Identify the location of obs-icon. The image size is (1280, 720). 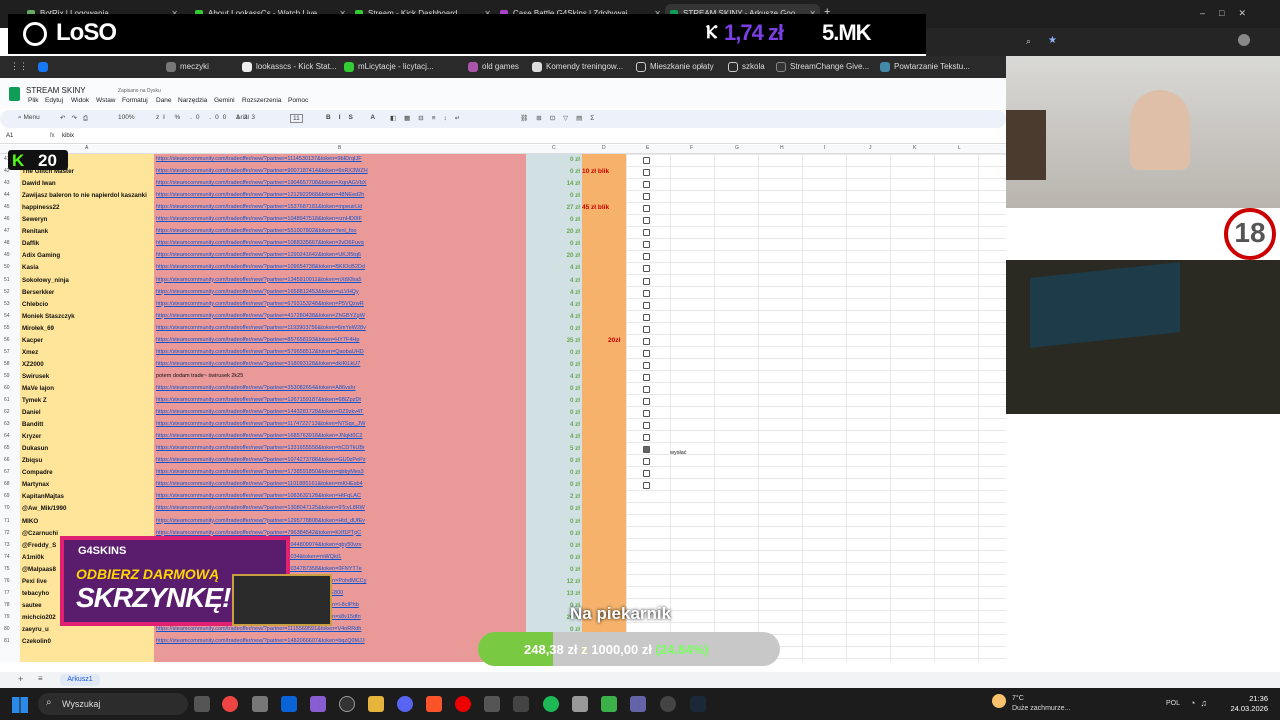
(492, 704).